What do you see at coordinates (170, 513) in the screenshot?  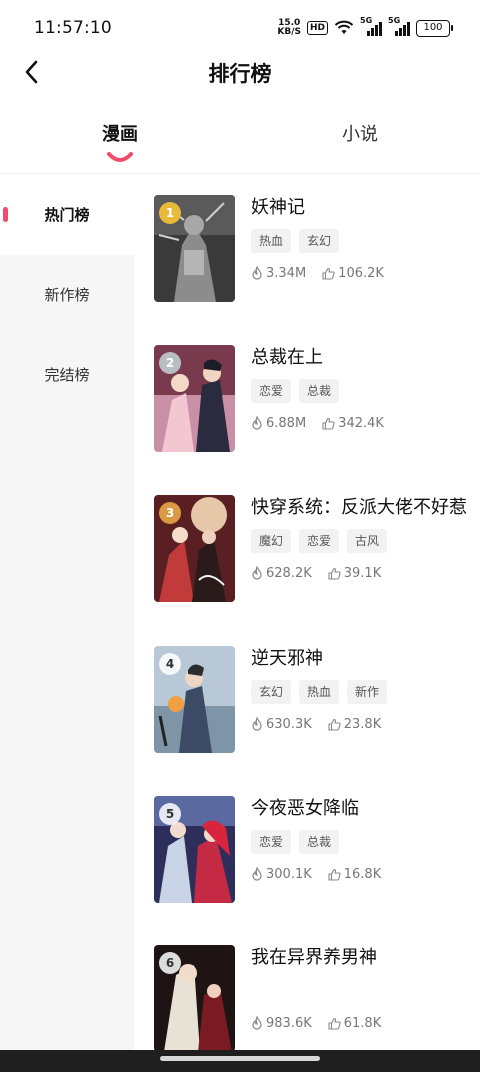 I see `rank-badge: 3` at bounding box center [170, 513].